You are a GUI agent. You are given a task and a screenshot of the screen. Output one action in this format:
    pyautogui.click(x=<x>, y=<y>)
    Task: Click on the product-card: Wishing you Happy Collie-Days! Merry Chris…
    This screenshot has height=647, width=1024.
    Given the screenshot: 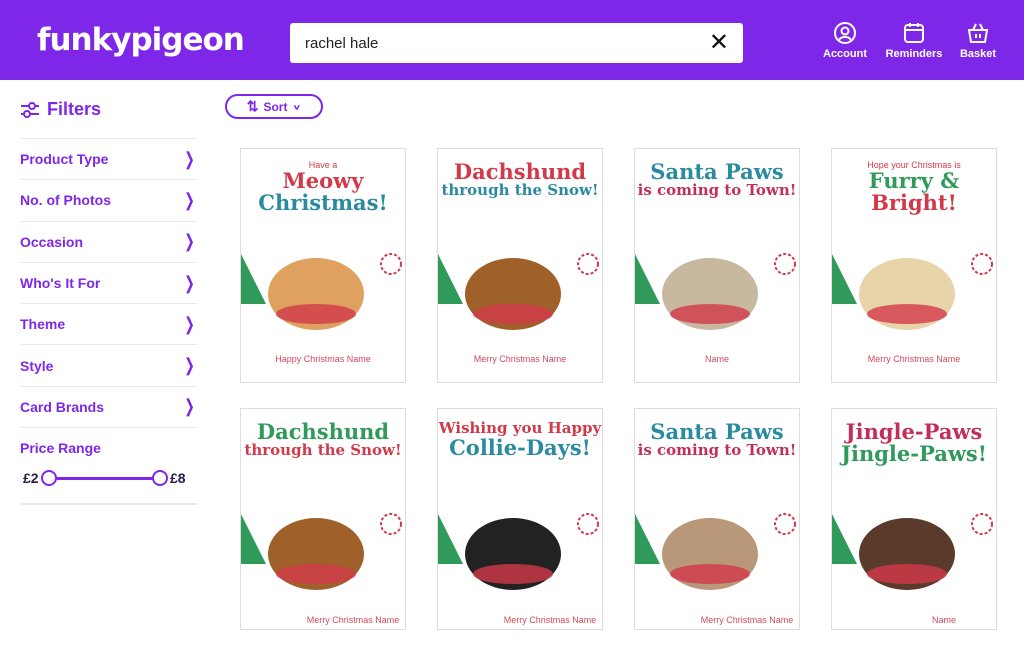 What is the action you would take?
    pyautogui.click(x=520, y=519)
    